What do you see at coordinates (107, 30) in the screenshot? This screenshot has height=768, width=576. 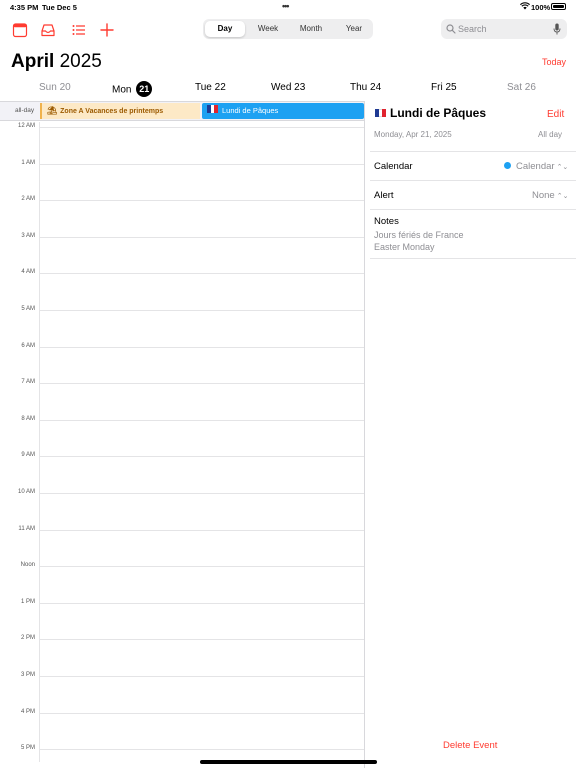 I see `add-icon` at bounding box center [107, 30].